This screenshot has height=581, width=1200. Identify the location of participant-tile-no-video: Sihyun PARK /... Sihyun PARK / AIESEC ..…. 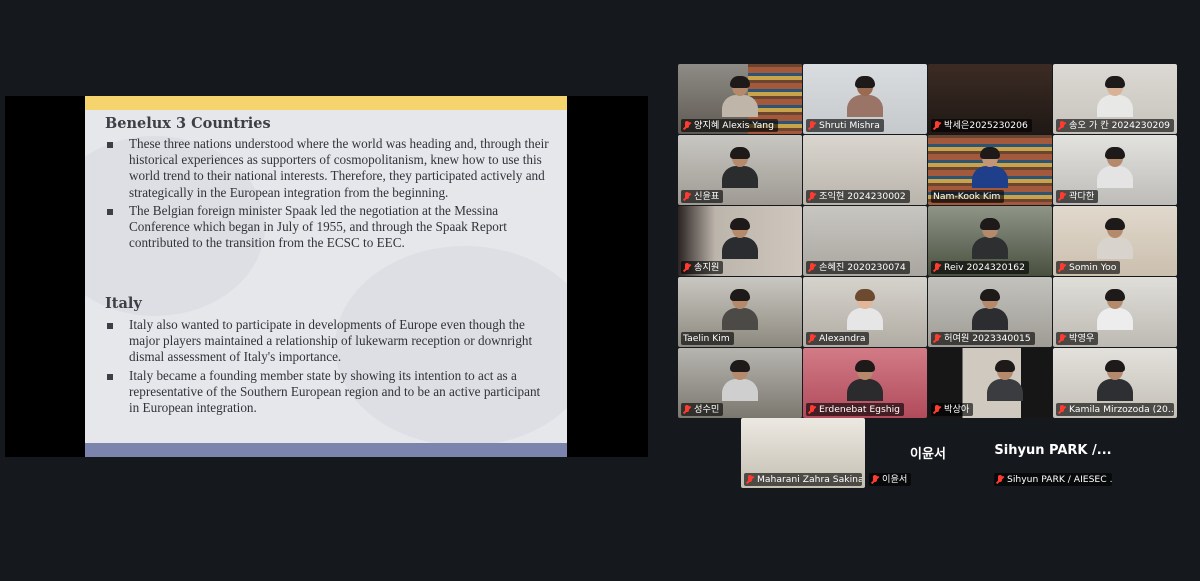
(1053, 453).